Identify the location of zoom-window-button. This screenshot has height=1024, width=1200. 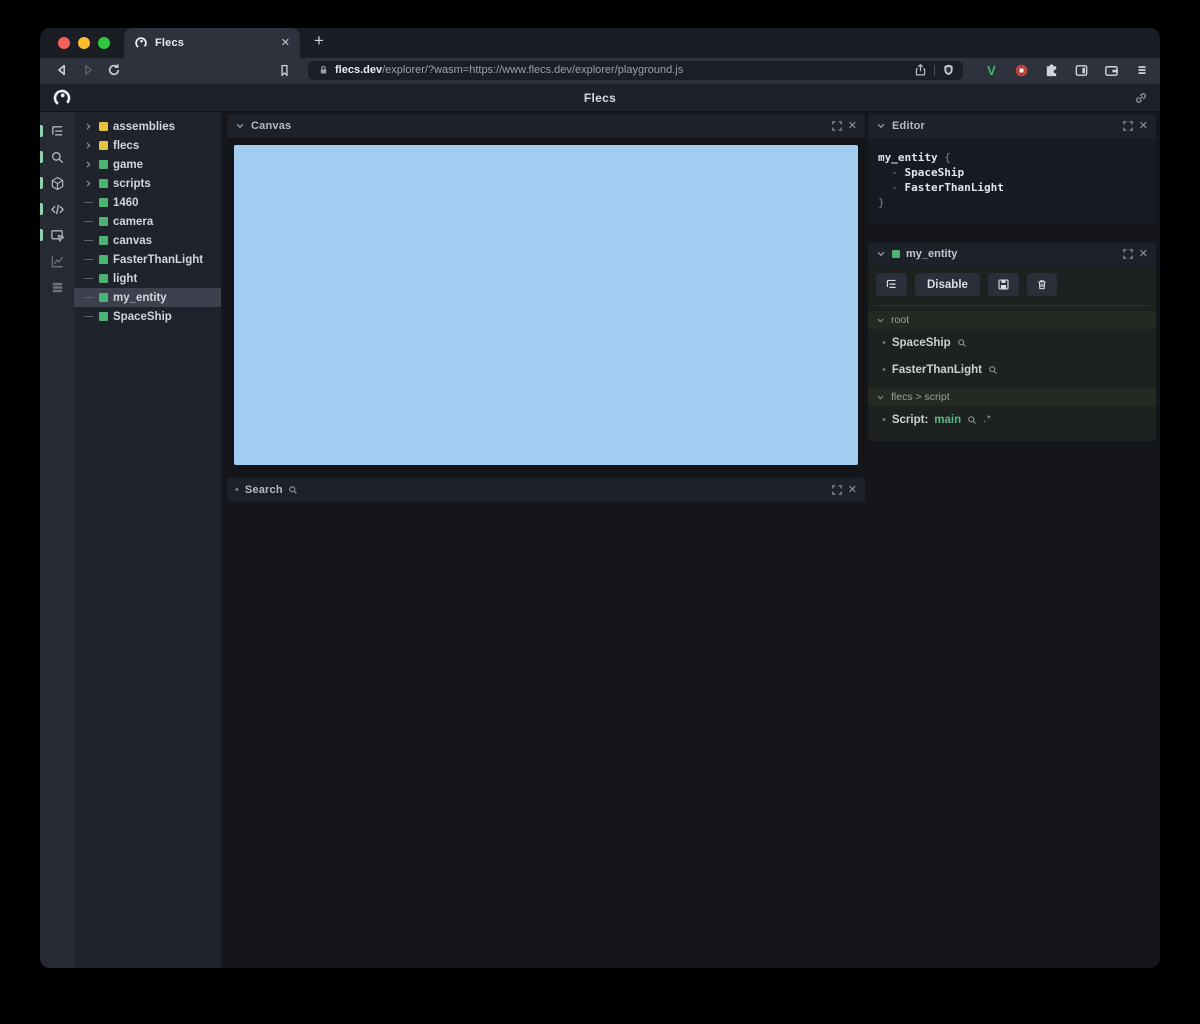
(104, 43).